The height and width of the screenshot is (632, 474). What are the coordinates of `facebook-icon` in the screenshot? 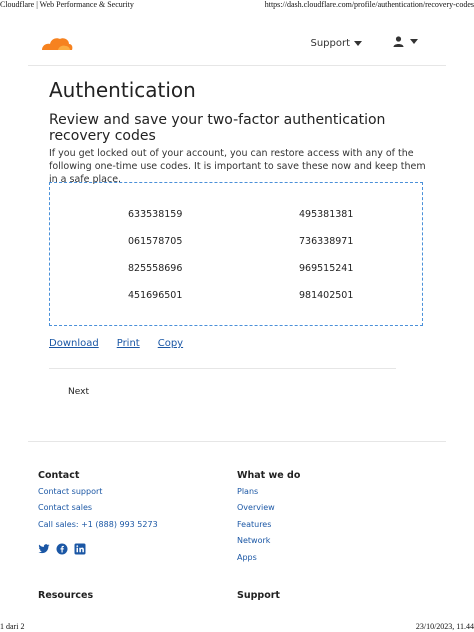 It's located at (62, 547).